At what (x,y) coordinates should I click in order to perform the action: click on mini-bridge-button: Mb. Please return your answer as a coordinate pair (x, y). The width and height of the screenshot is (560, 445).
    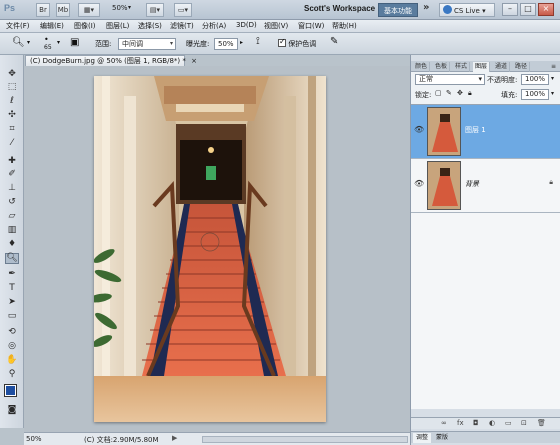
    Looking at the image, I should click on (63, 10).